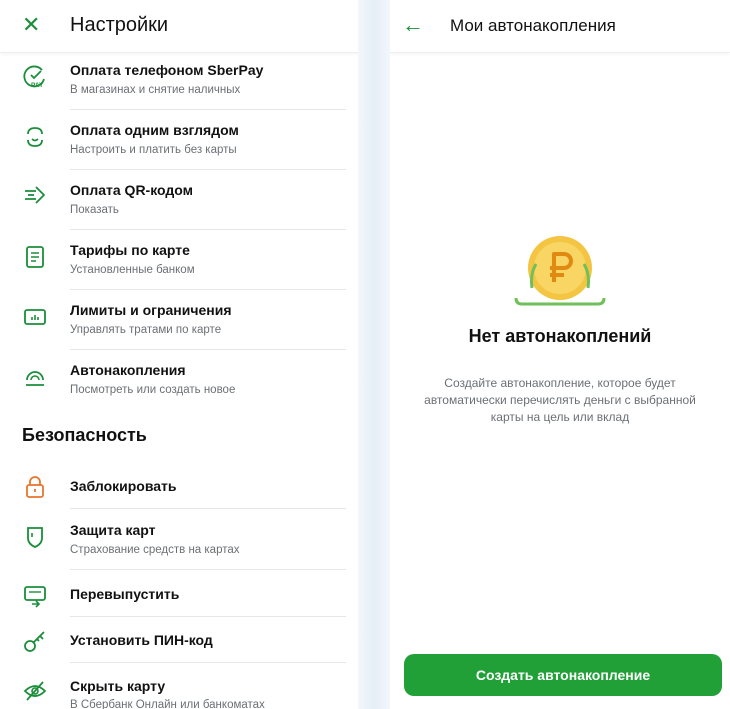  I want to click on settings-item-qr-pay: Оплата QR-кодом Показать, so click(179, 206).